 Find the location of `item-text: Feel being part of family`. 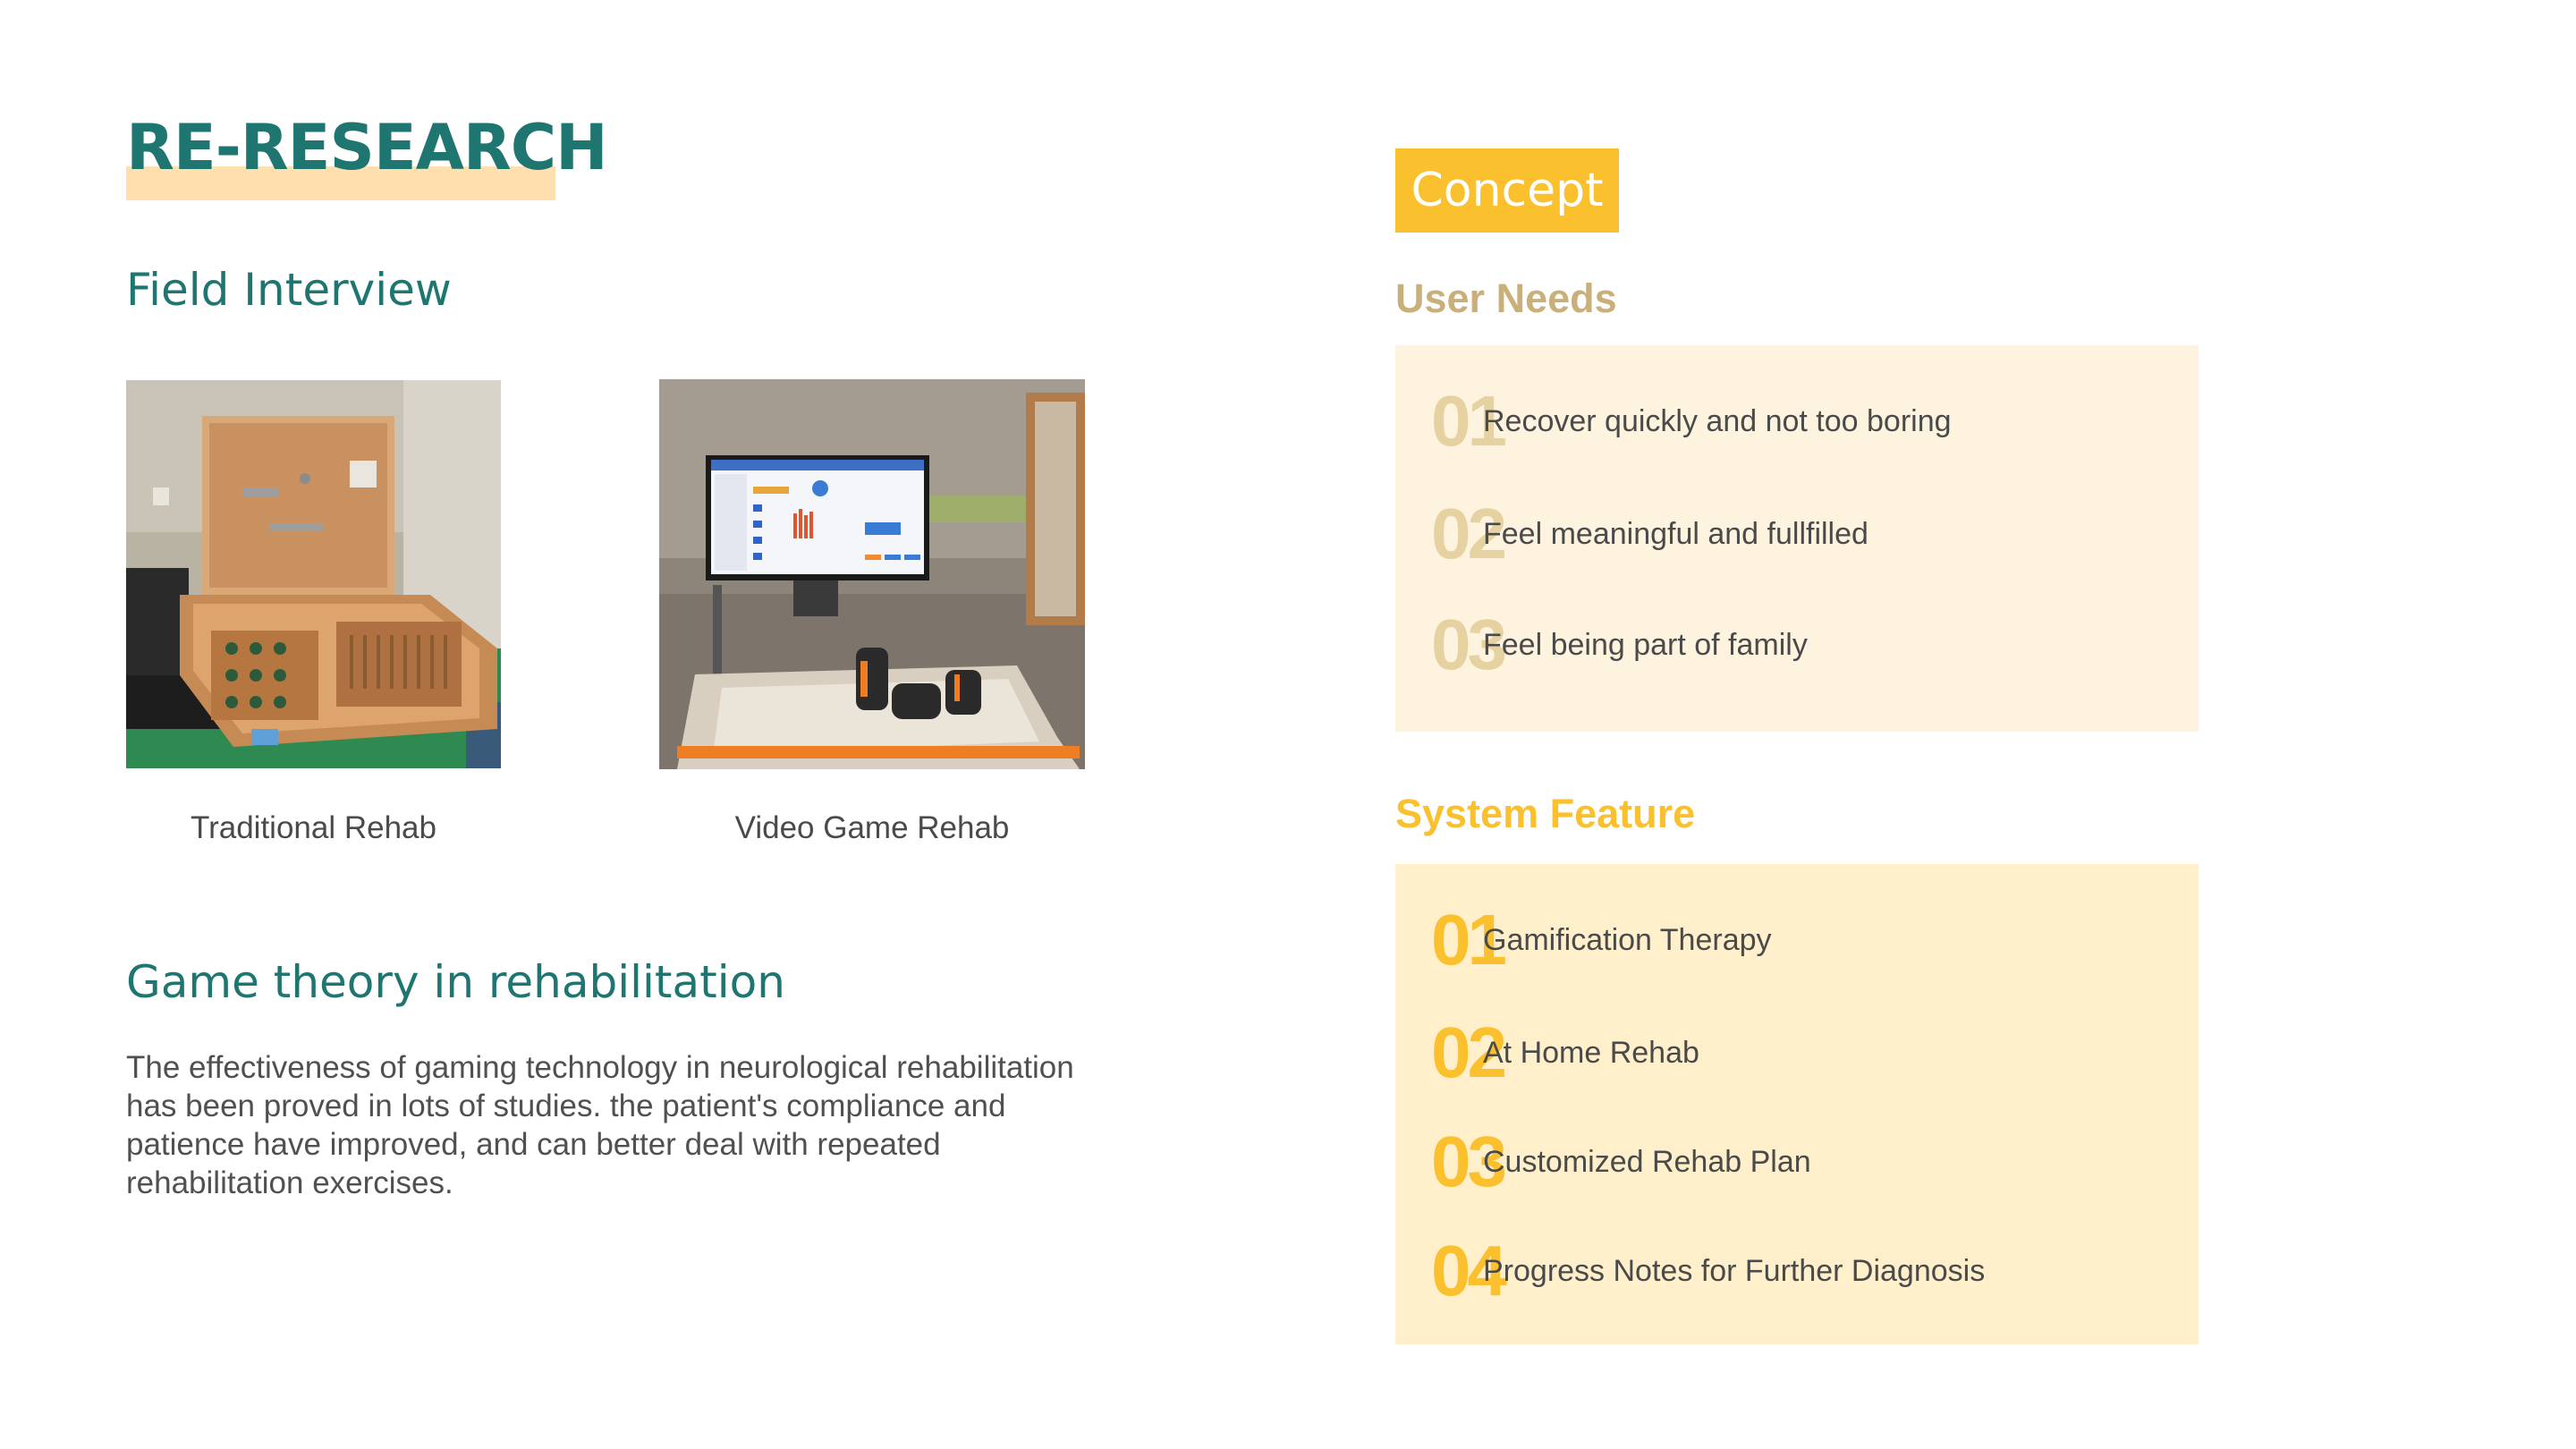

item-text: Feel being part of family is located at coordinates (1645, 645).